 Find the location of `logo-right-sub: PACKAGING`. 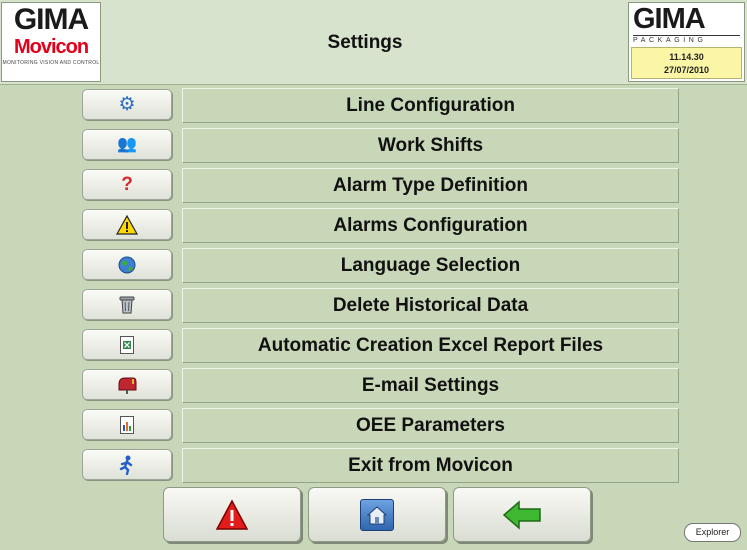

logo-right-sub: PACKAGING is located at coordinates (686, 39).